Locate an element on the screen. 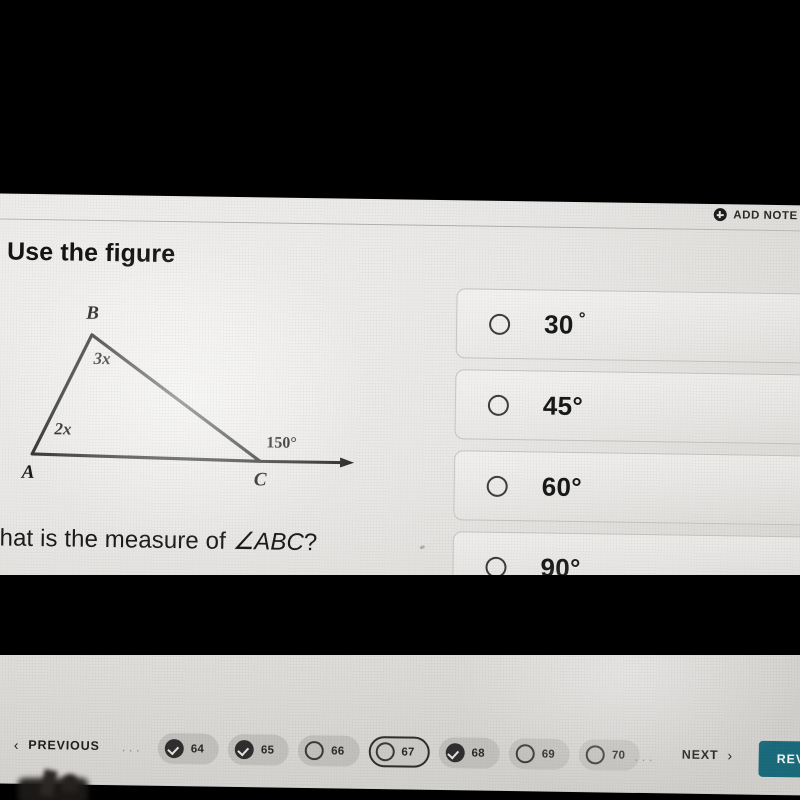 This screenshot has height=800, width=800. question-number: 69 is located at coordinates (548, 754).